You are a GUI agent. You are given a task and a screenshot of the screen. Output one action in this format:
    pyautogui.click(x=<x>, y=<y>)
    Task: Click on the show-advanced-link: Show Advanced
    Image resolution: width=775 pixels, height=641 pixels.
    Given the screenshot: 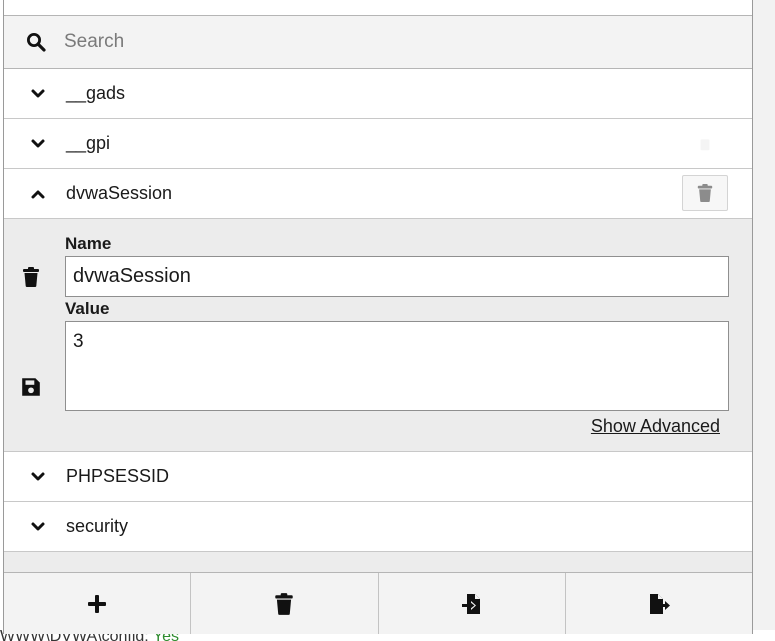 What is the action you would take?
    pyautogui.click(x=655, y=426)
    